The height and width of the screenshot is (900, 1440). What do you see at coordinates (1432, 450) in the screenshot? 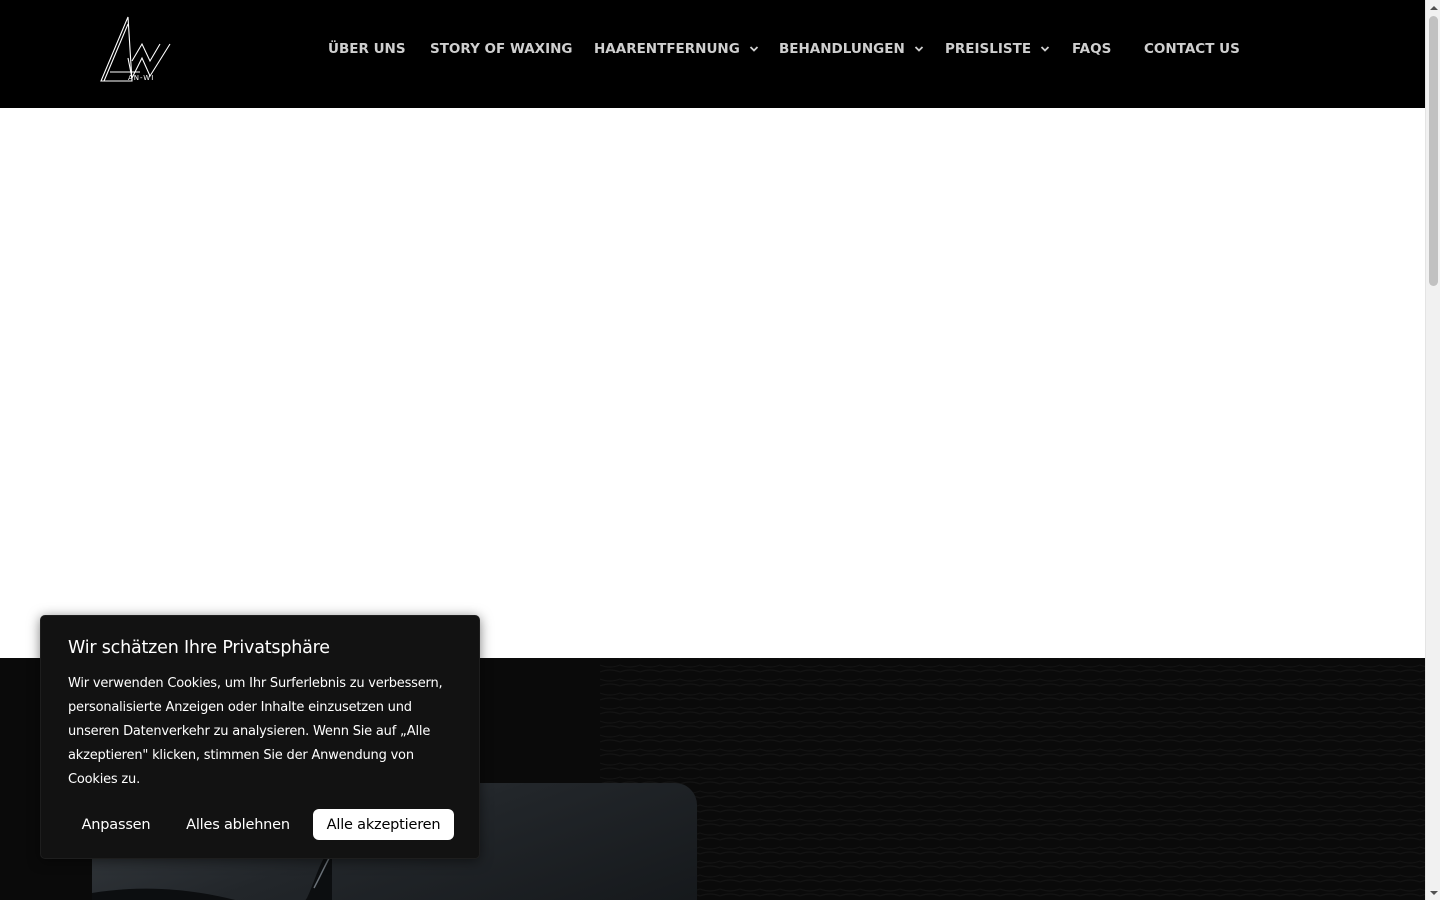
I see `page-scrollbar` at bounding box center [1432, 450].